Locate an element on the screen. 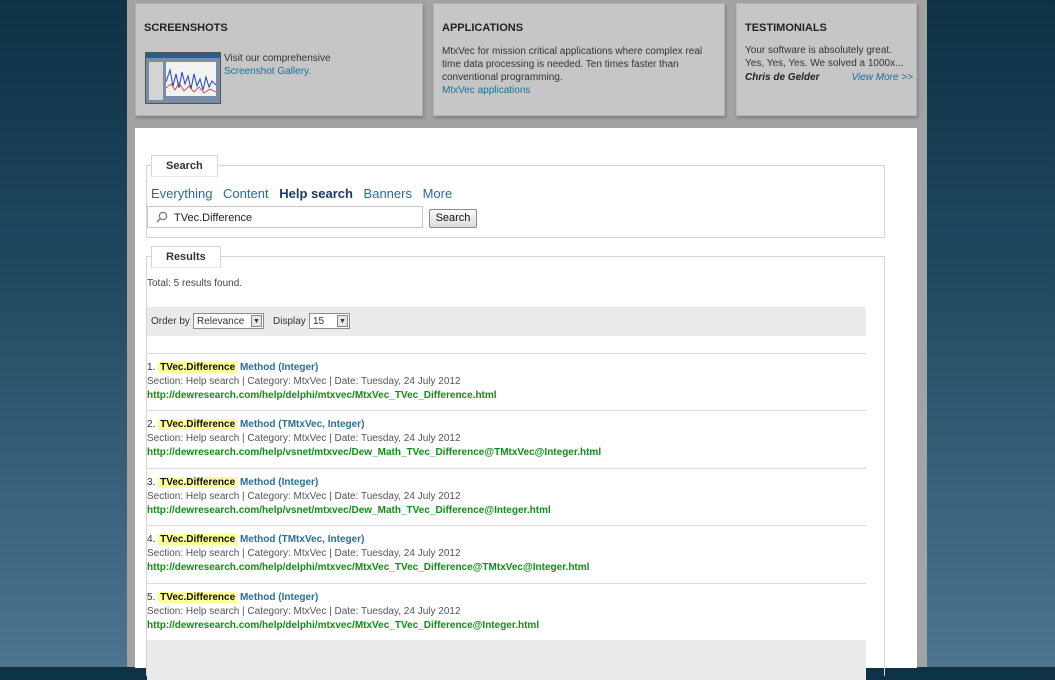 Image resolution: width=1055 pixels, height=680 pixels. search-query: TVec.Difference is located at coordinates (213, 218).